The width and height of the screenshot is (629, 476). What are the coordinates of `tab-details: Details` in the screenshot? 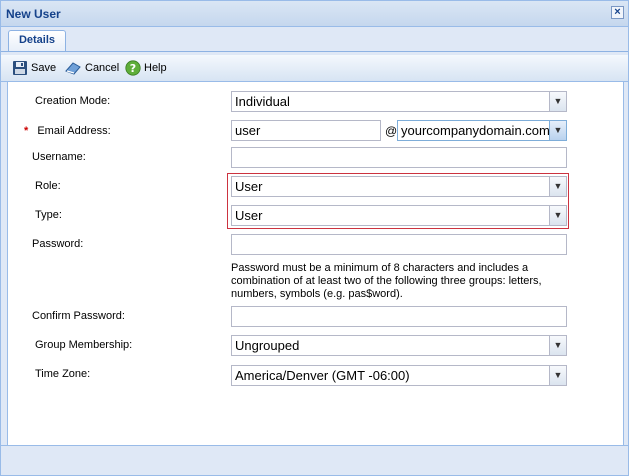 It's located at (37, 40).